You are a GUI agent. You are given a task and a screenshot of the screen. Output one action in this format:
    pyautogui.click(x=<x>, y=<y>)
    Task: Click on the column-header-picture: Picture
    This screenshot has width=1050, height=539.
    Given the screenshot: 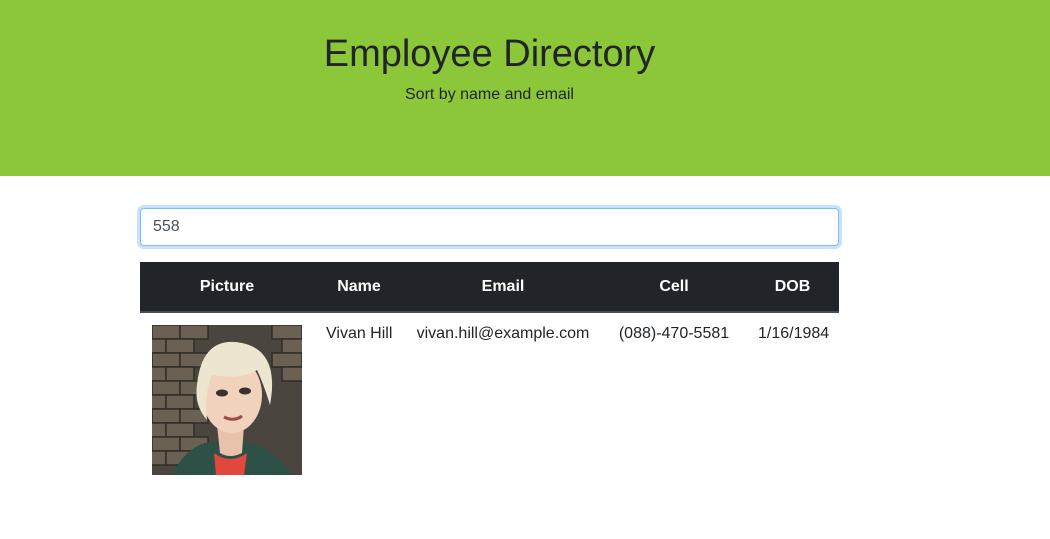 What is the action you would take?
    pyautogui.click(x=227, y=287)
    